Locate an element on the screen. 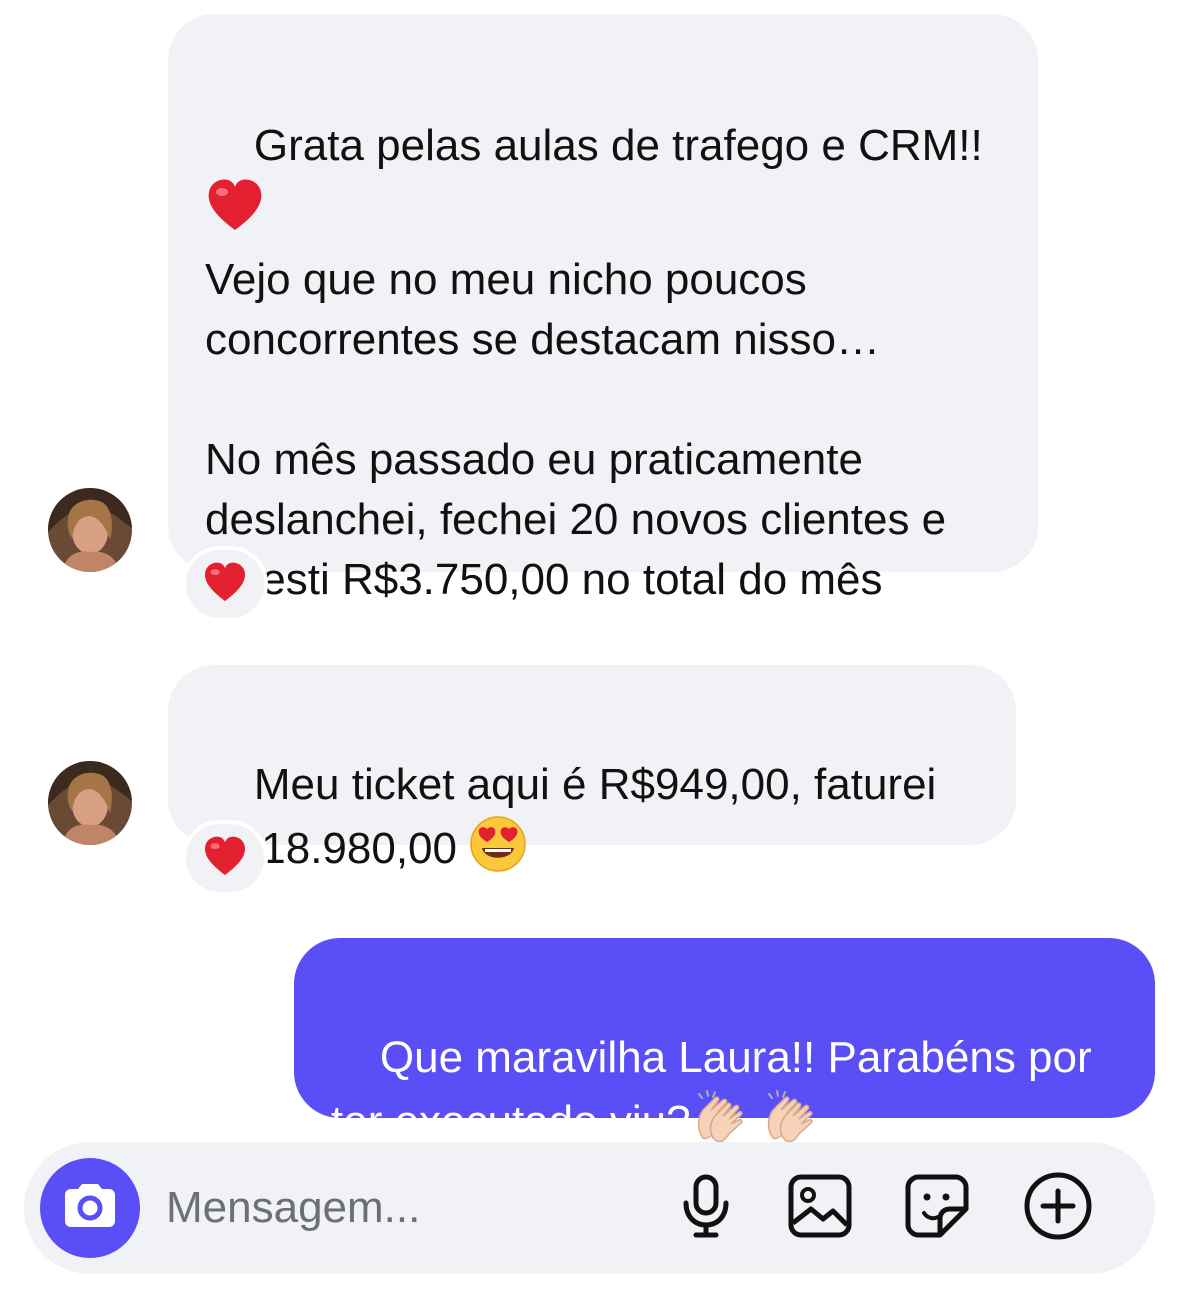 Image resolution: width=1179 pixels, height=1313 pixels. microphone-icon is located at coordinates (706, 1208).